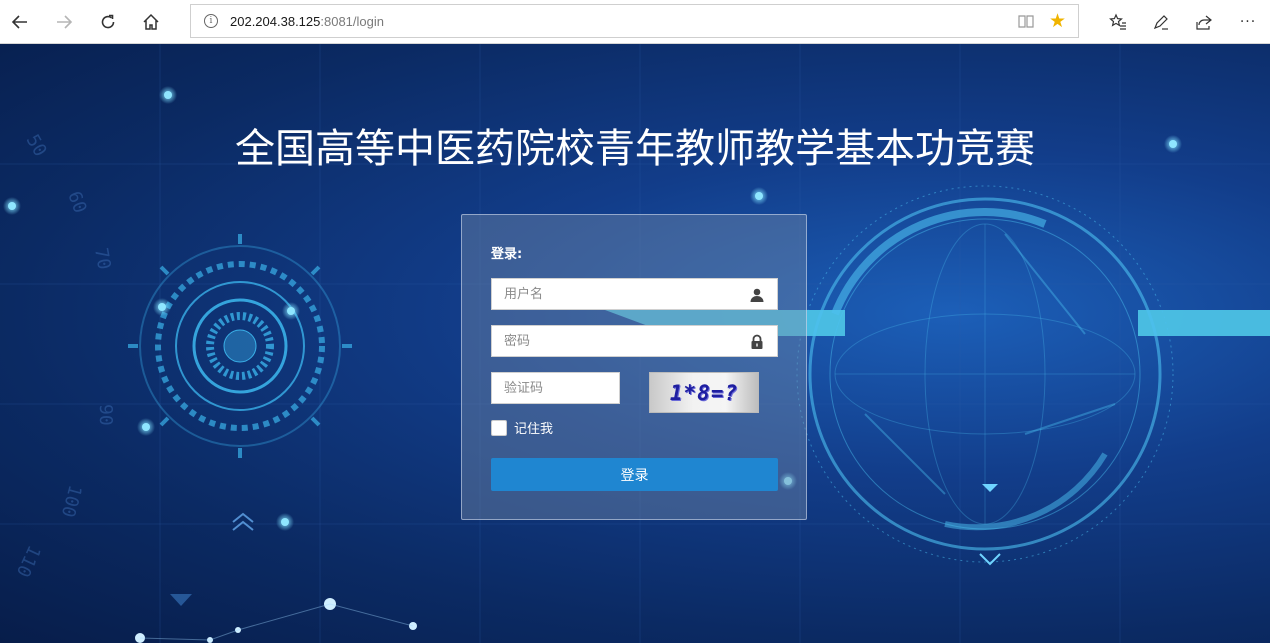  Describe the element at coordinates (634, 367) in the screenshot. I see `login-panel: 登录: 1*8=? 记住我 登录` at that location.